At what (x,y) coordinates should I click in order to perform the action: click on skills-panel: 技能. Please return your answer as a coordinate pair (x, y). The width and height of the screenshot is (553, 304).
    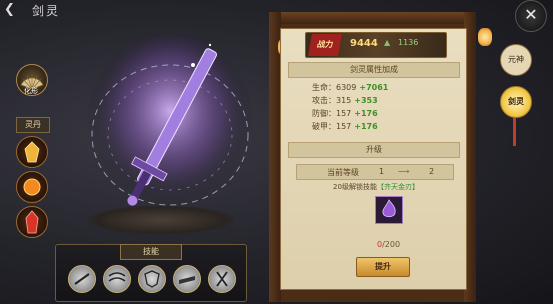
    Looking at the image, I should click on (151, 273).